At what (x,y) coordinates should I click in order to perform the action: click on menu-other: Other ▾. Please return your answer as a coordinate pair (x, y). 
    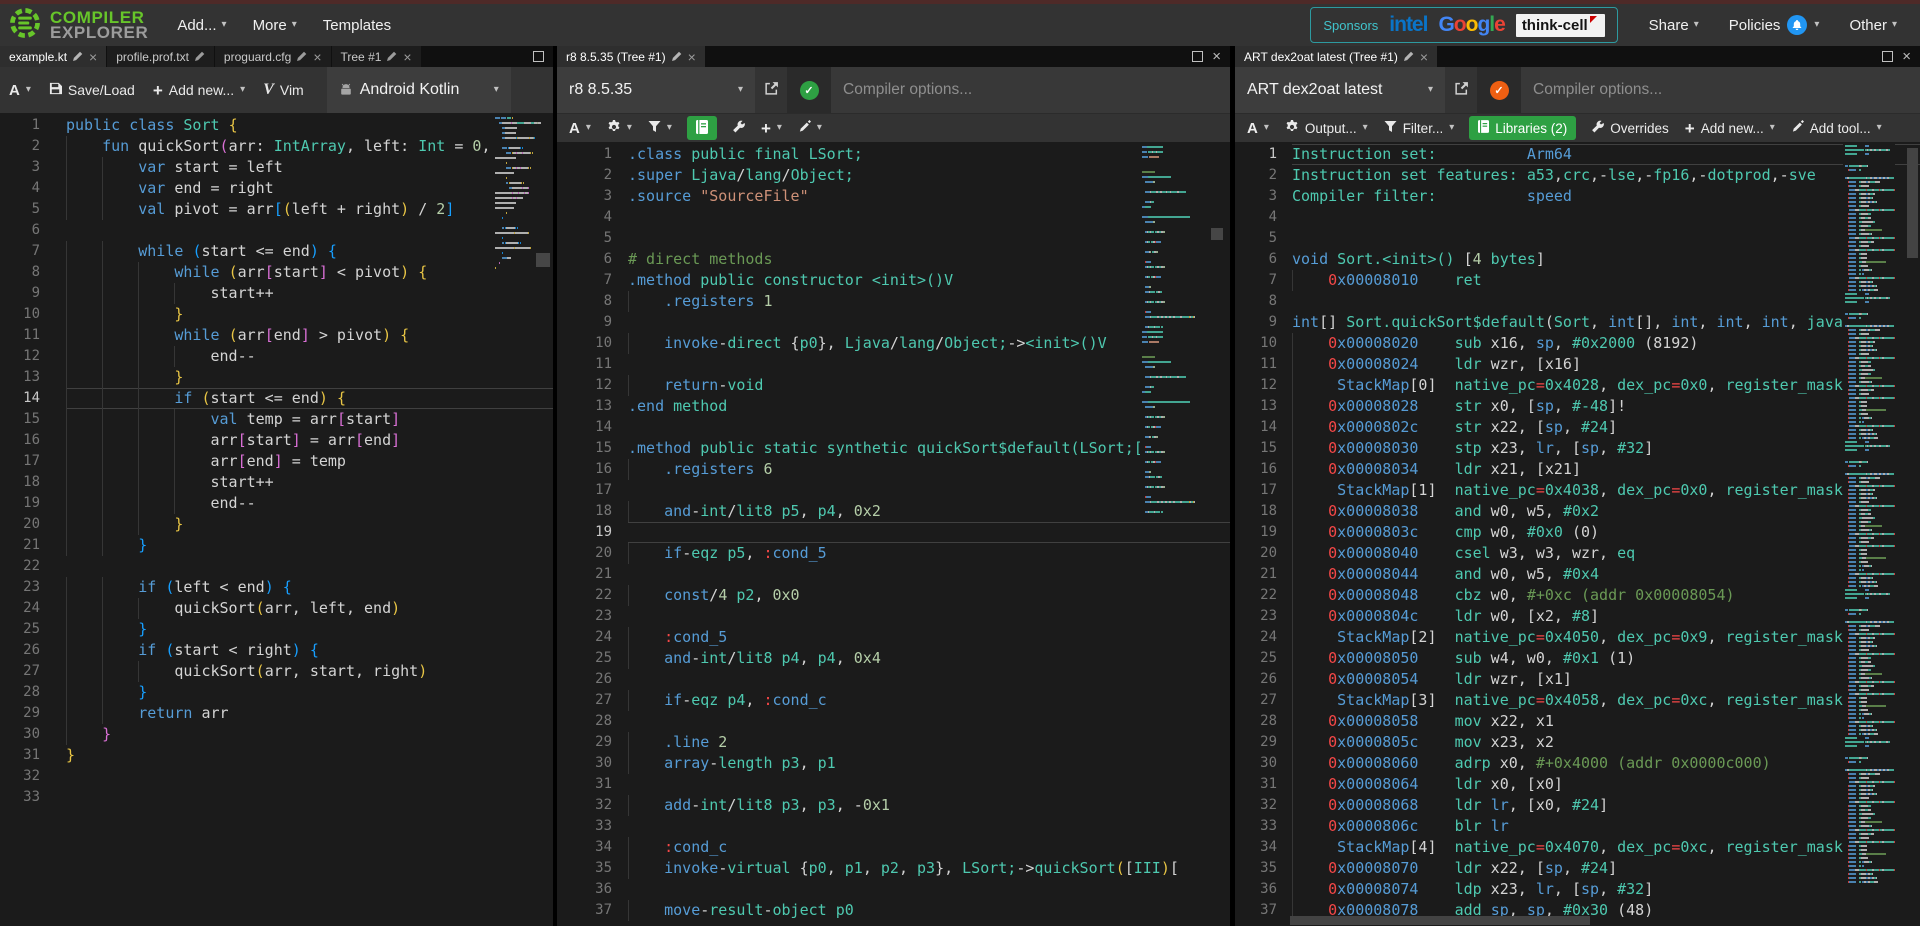
    Looking at the image, I should click on (1873, 25).